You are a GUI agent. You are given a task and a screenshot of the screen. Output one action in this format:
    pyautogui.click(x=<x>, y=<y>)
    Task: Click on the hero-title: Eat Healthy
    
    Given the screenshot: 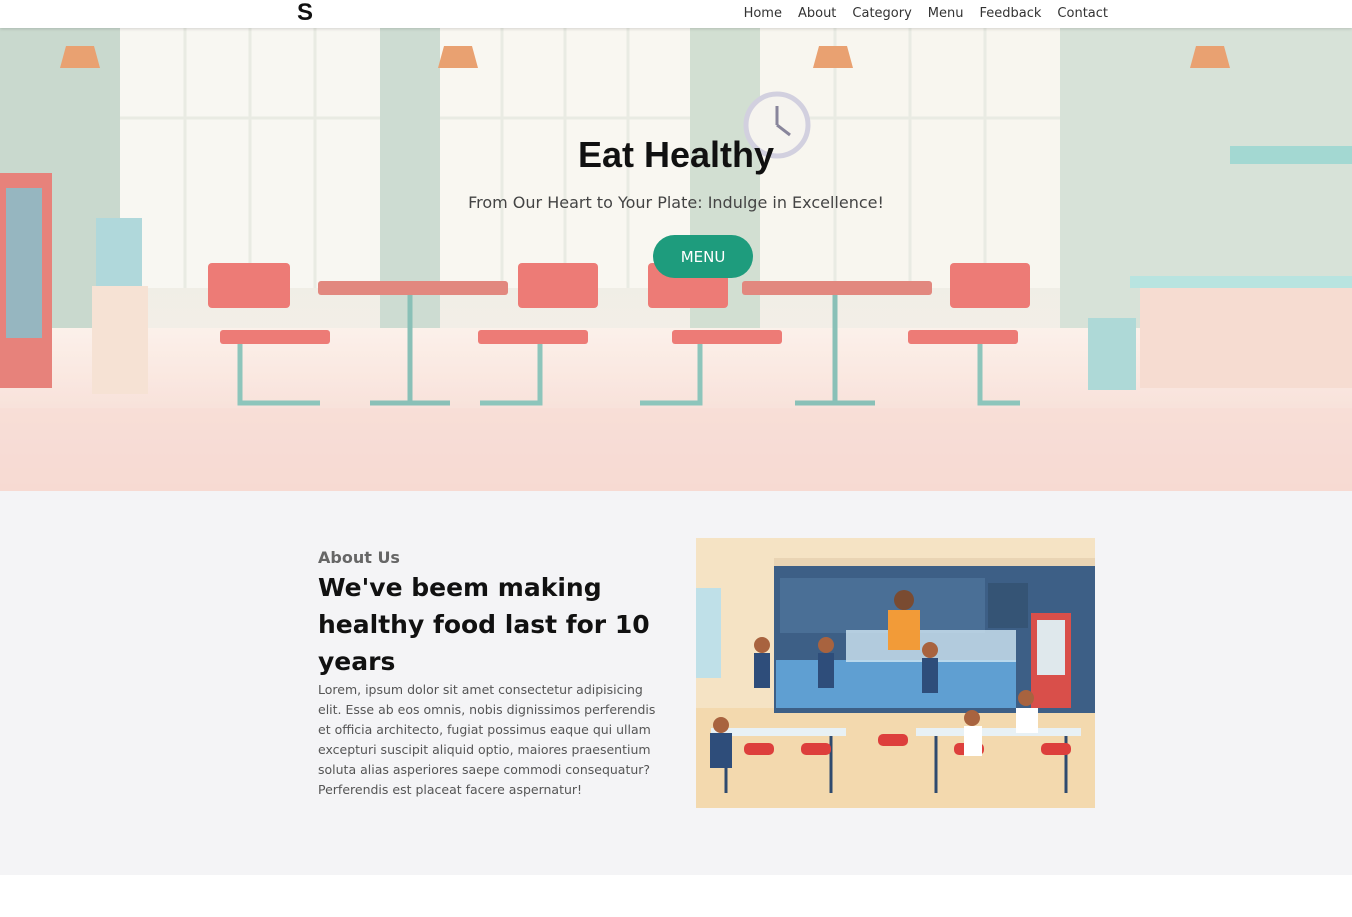 What is the action you would take?
    pyautogui.click(x=676, y=154)
    